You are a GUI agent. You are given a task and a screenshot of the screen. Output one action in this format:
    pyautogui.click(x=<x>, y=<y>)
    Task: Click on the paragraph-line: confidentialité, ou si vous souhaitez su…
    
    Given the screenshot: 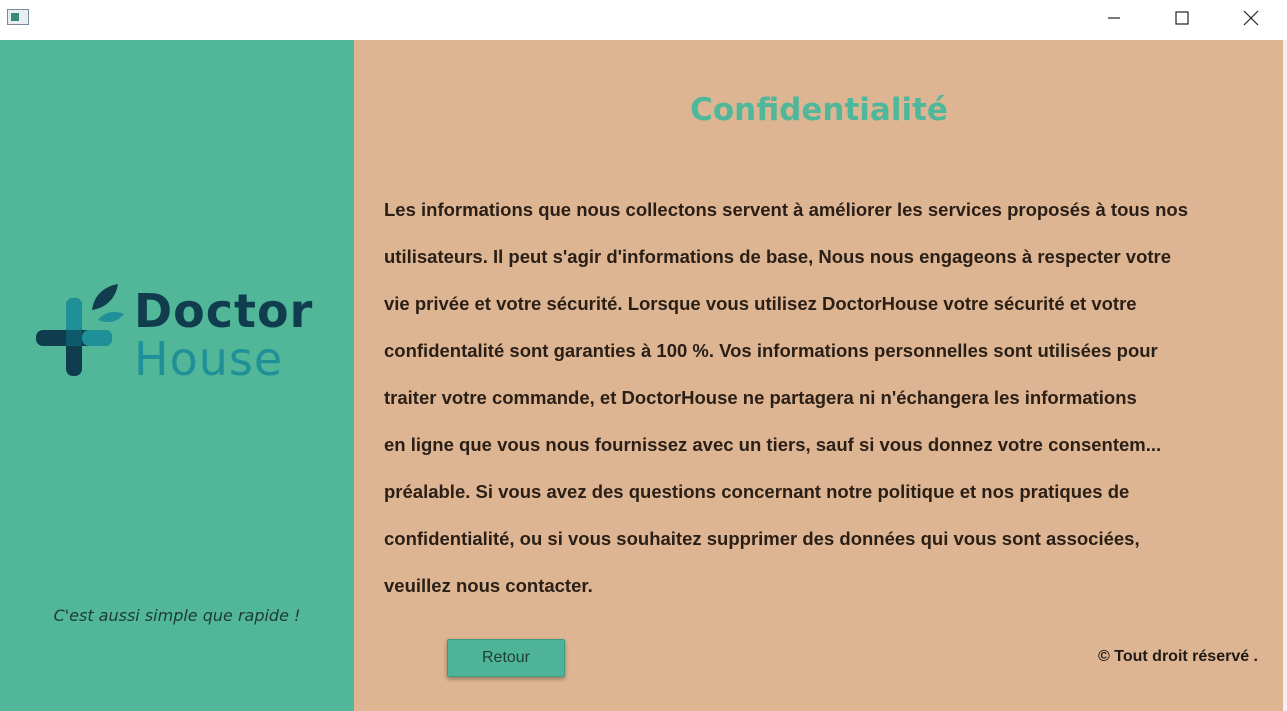 What is the action you would take?
    pyautogui.click(x=762, y=538)
    